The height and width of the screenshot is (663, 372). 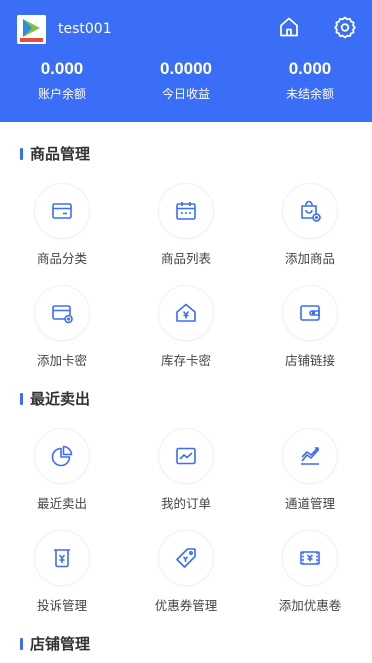 I want to click on gear-icon, so click(x=345, y=27).